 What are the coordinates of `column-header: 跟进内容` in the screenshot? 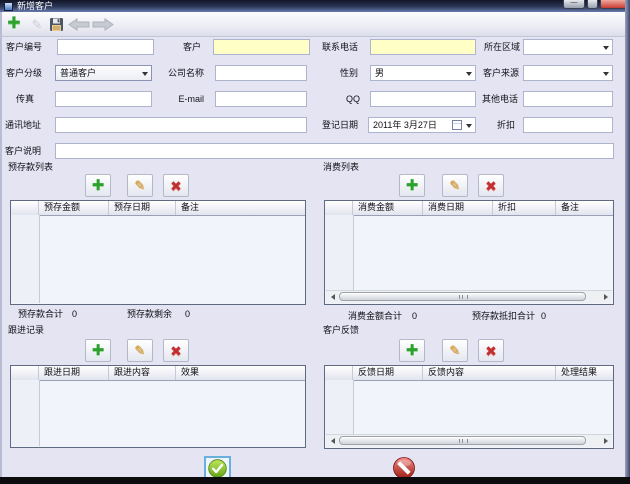 It's located at (142, 373).